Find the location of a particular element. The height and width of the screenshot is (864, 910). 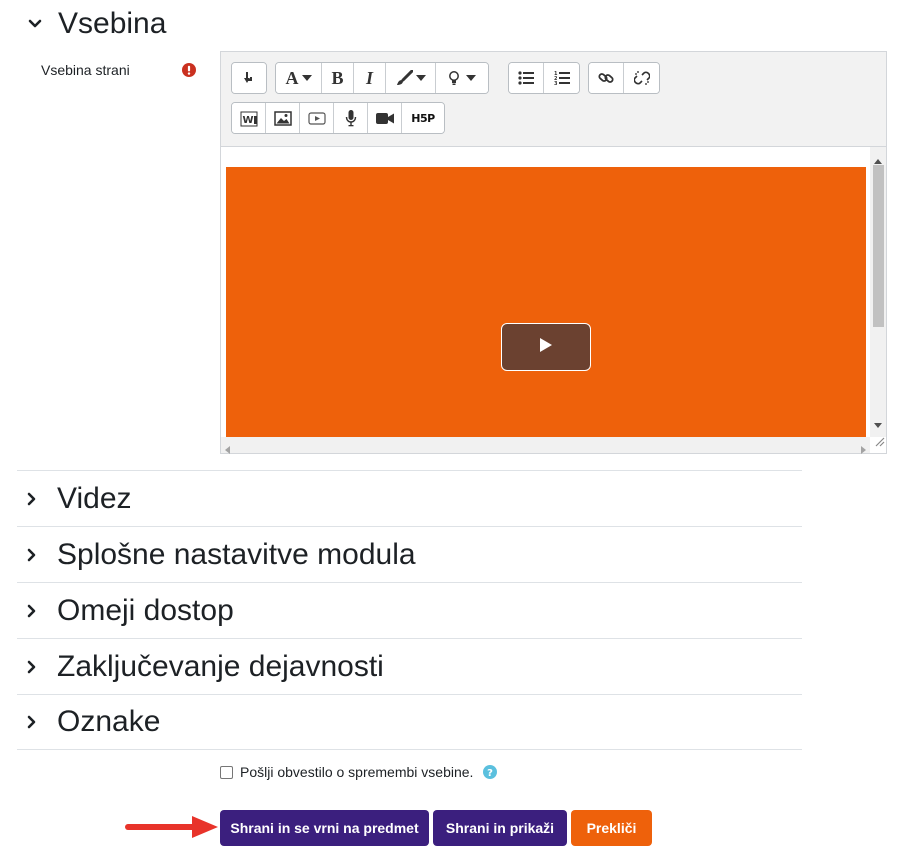

video-camera-icon is located at coordinates (385, 118).